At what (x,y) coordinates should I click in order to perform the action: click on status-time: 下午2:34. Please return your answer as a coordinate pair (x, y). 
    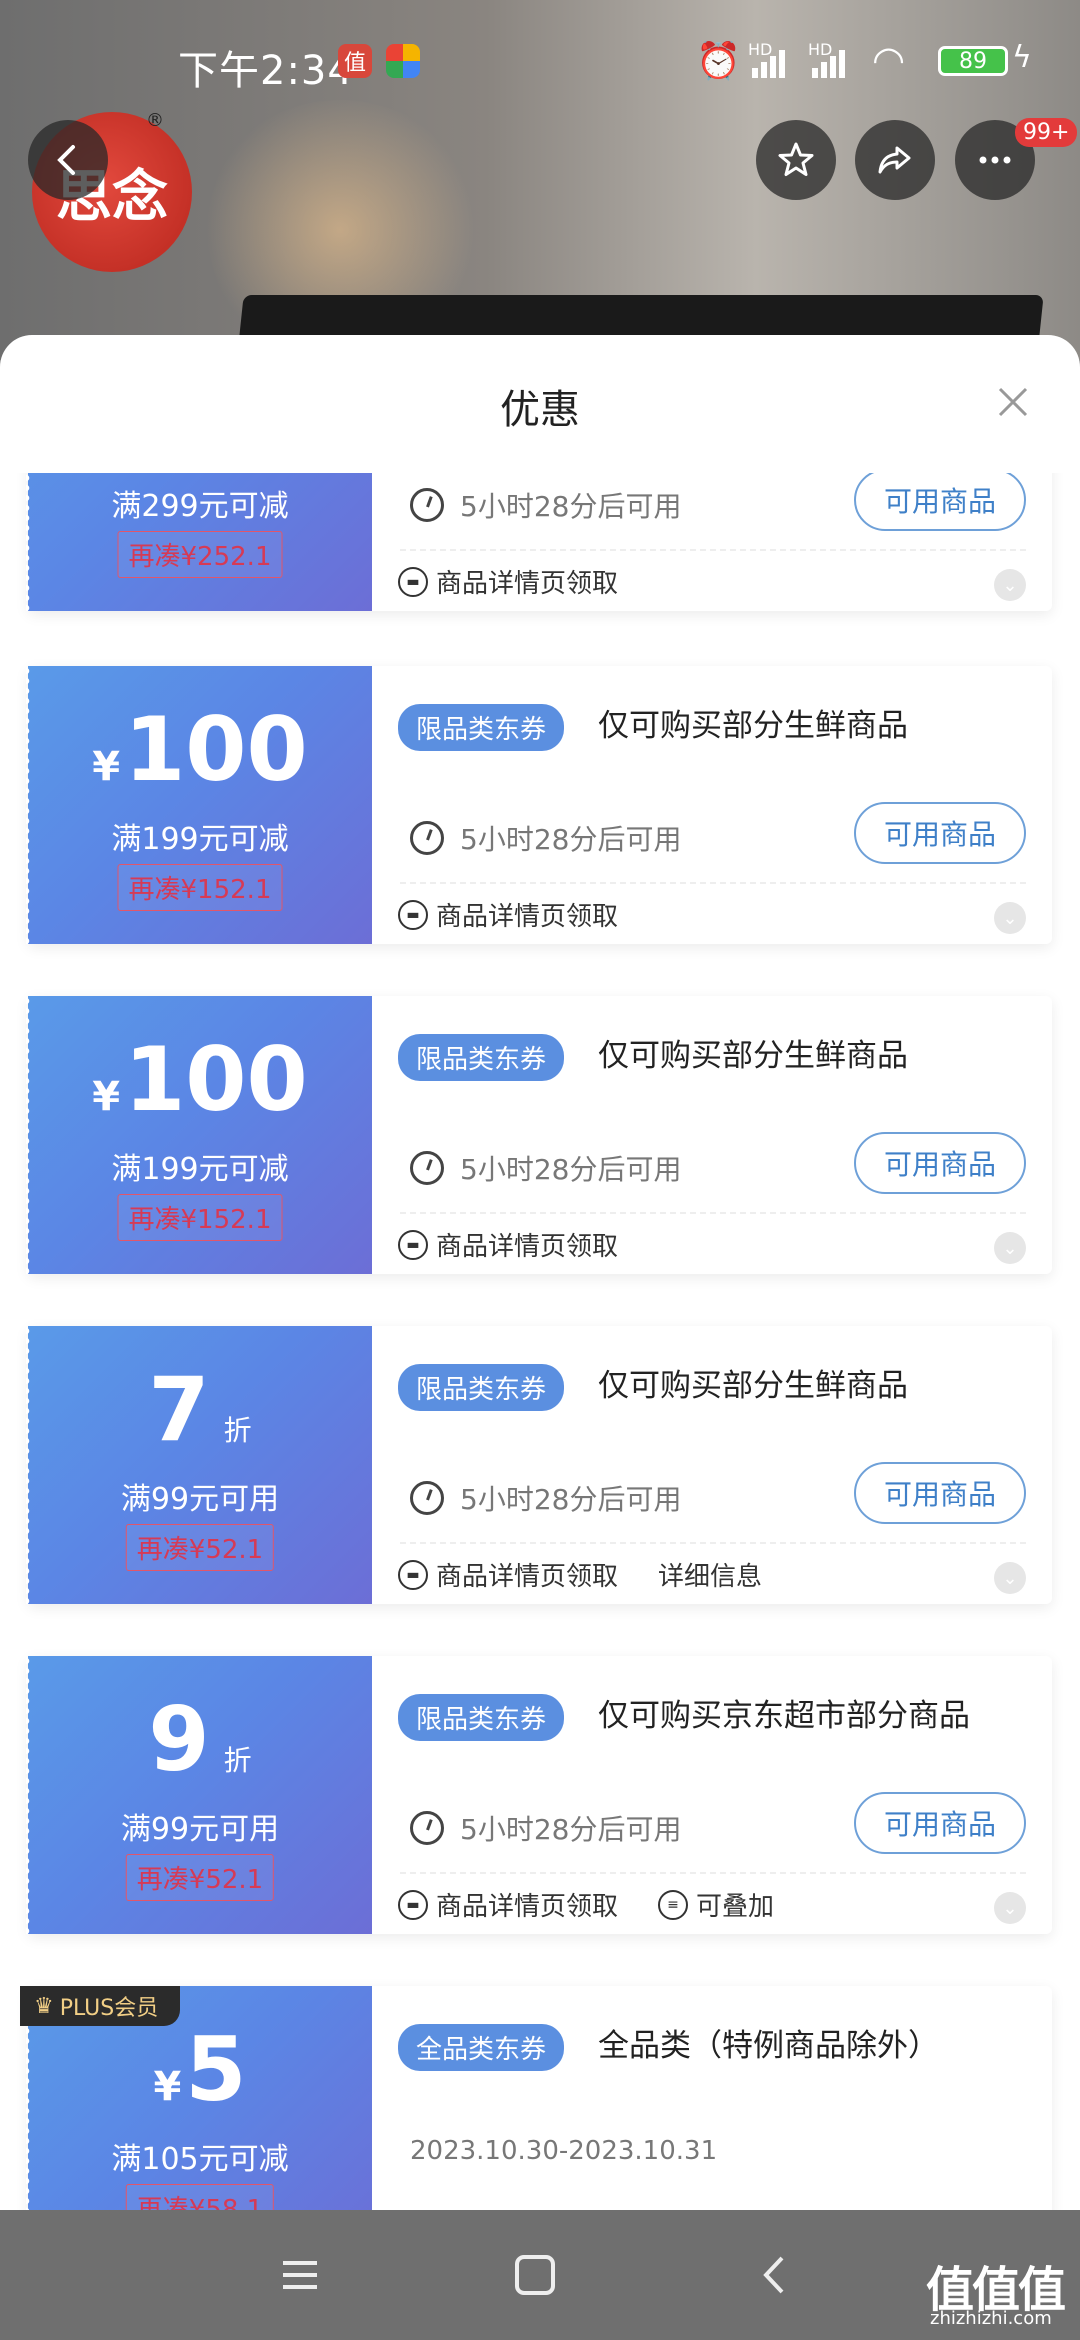
    Looking at the image, I should click on (266, 71).